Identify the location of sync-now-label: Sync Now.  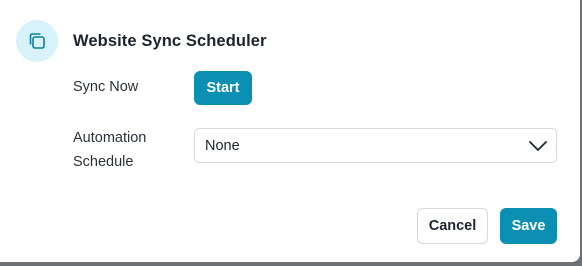
(106, 87).